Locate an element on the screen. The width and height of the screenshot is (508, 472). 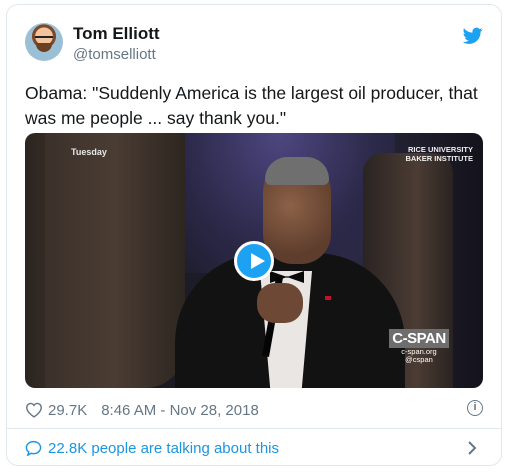
chevron-right-icon is located at coordinates (472, 448).